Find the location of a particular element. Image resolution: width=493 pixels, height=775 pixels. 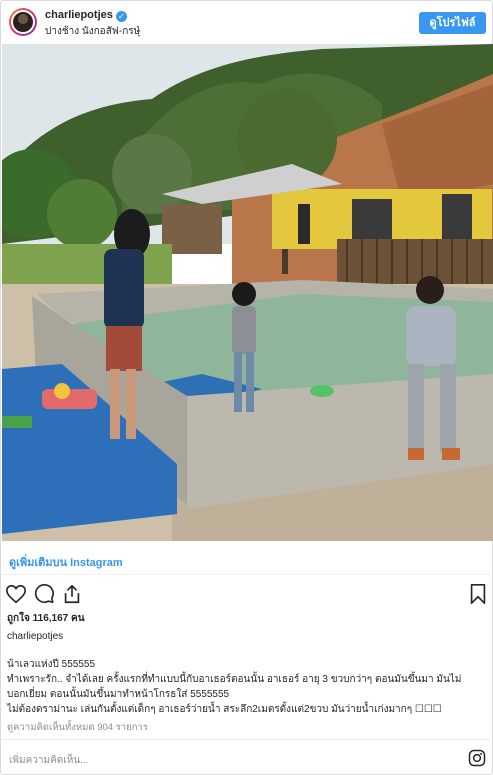

caption-username: charliepotjes is located at coordinates (35, 636).